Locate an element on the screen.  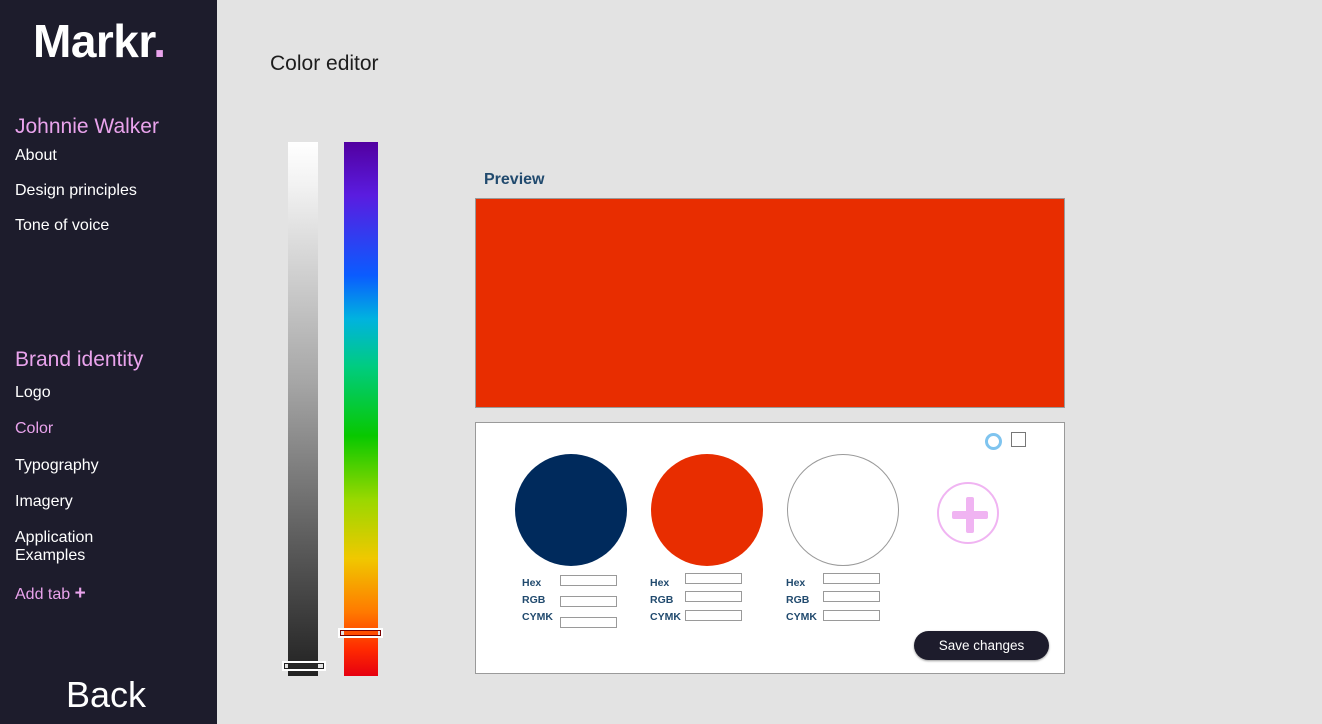
sidebar-item-typography: Typography is located at coordinates (57, 466).